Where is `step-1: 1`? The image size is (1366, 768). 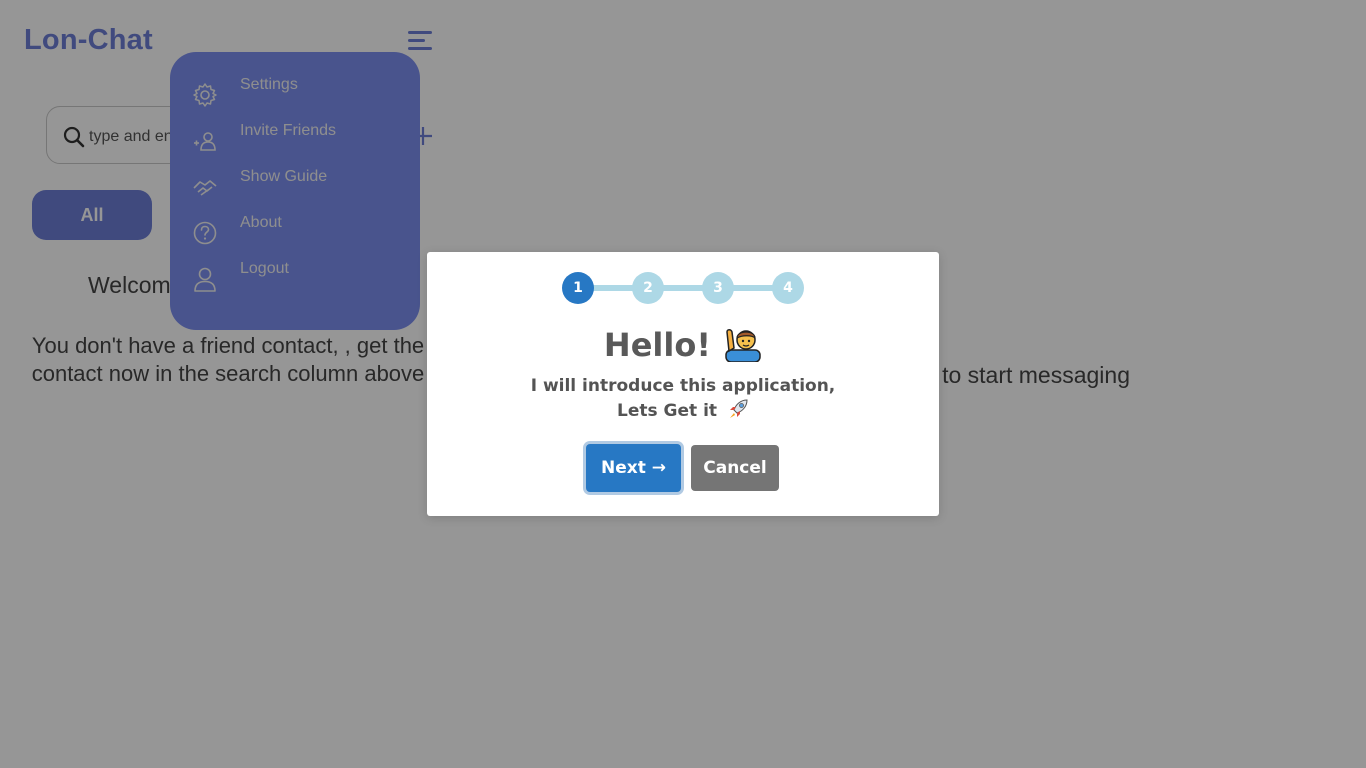 step-1: 1 is located at coordinates (578, 288).